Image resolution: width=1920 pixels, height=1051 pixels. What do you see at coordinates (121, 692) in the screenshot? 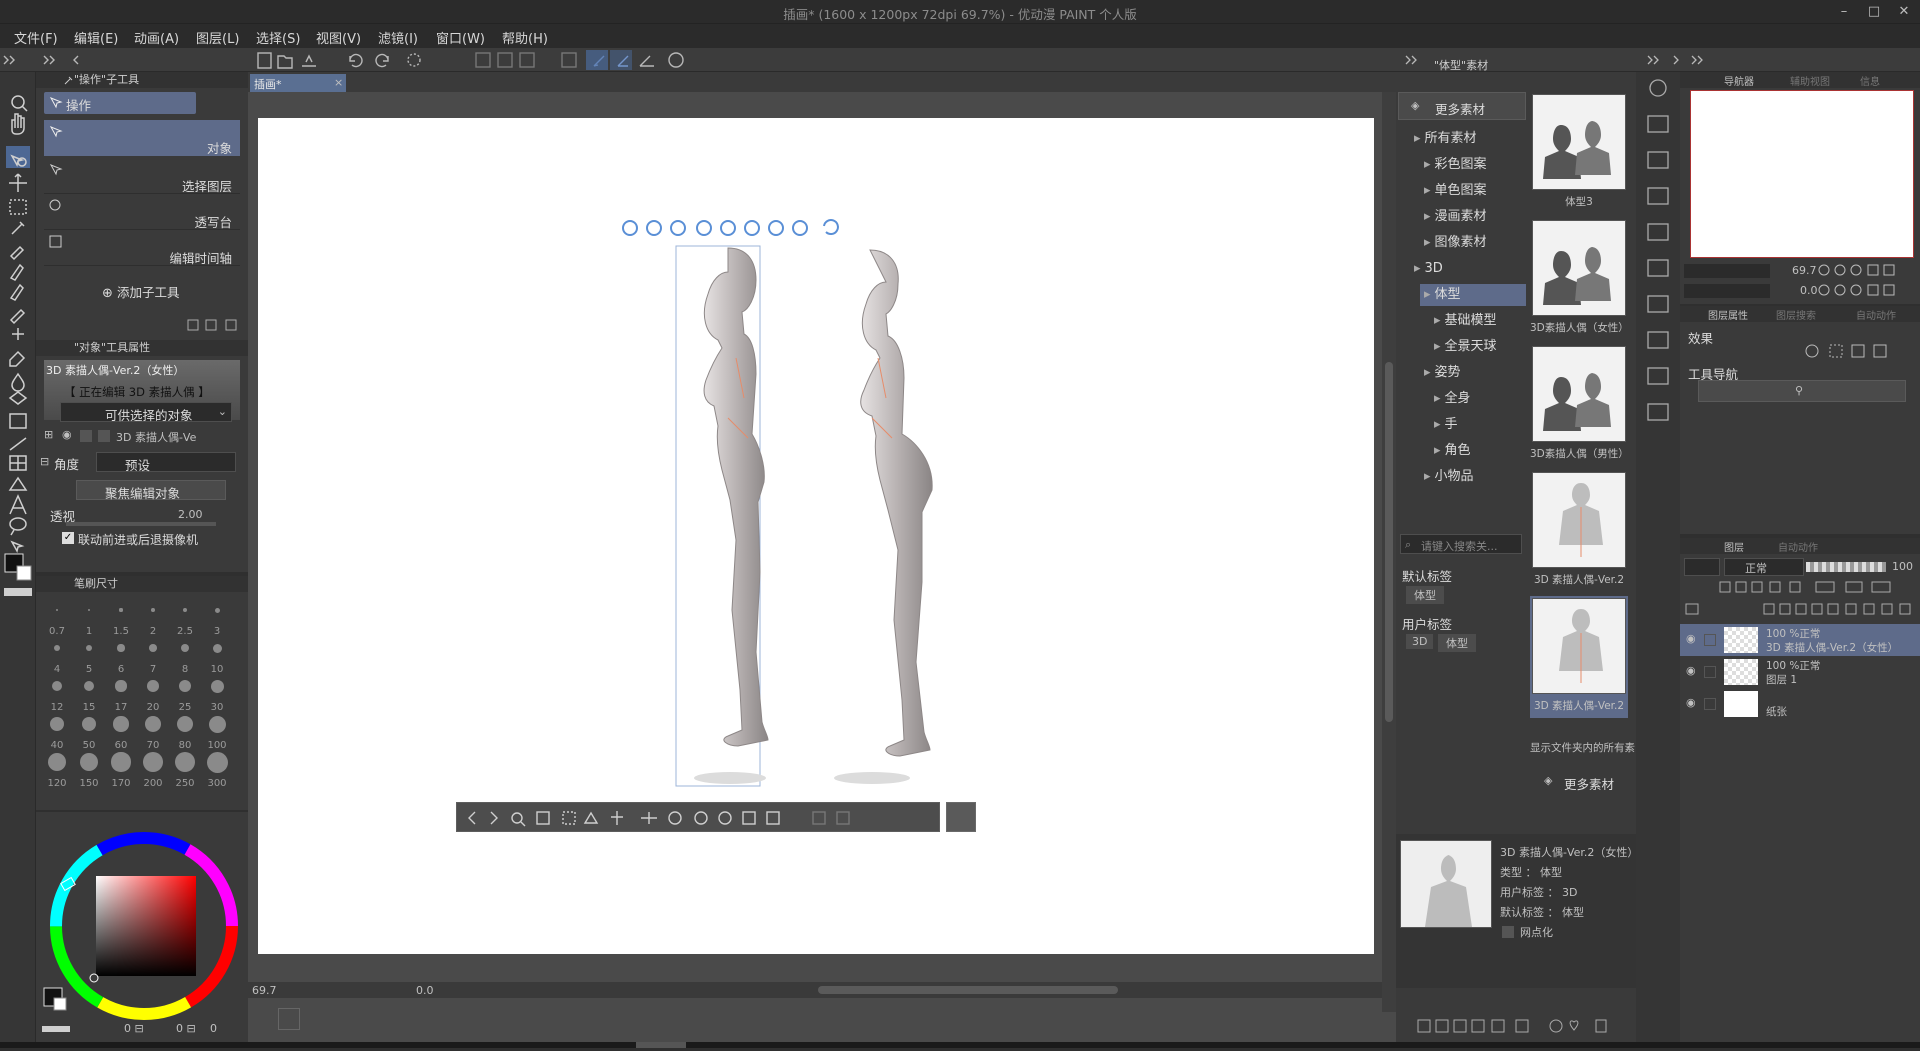
I see `brush-size-option: 17` at bounding box center [121, 692].